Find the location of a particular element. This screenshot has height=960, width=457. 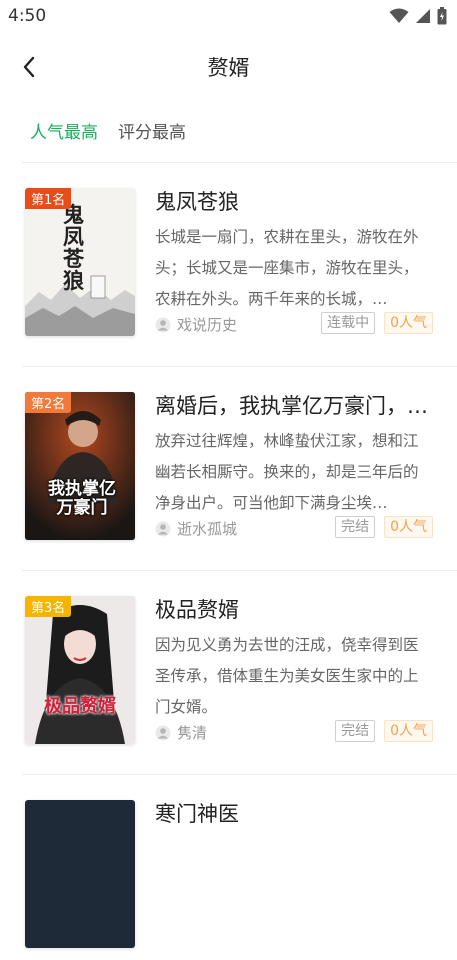

author-name: 逝水孤城 is located at coordinates (207, 529).